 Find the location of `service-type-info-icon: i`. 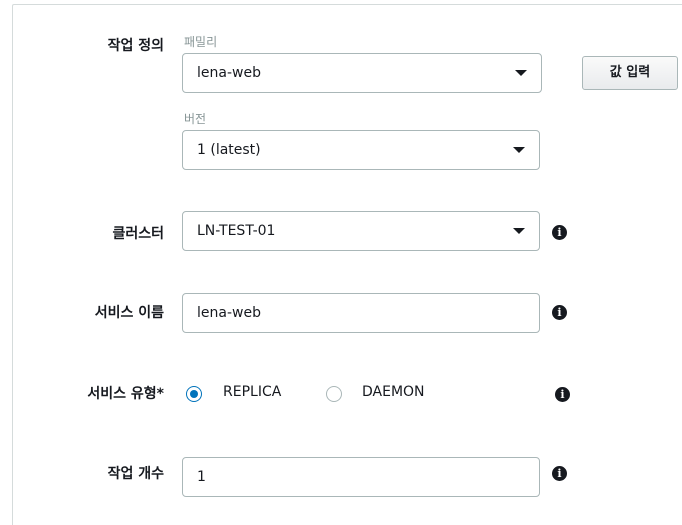

service-type-info-icon: i is located at coordinates (562, 394).